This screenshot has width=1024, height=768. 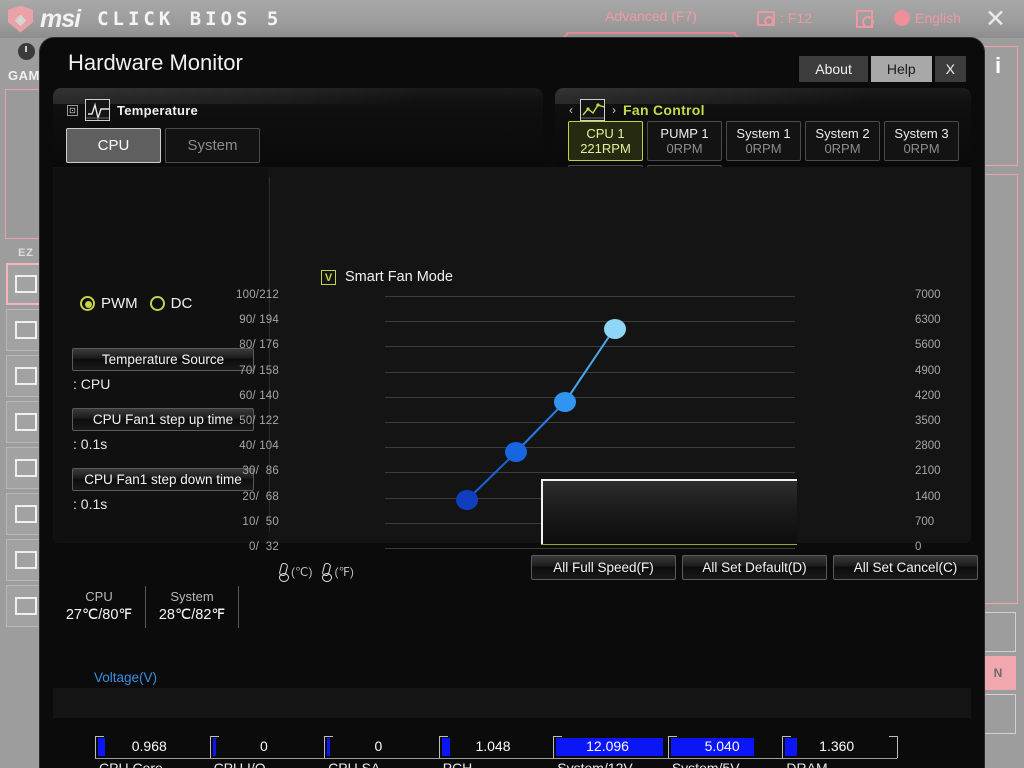 What do you see at coordinates (902, 18) in the screenshot?
I see `globe-icon` at bounding box center [902, 18].